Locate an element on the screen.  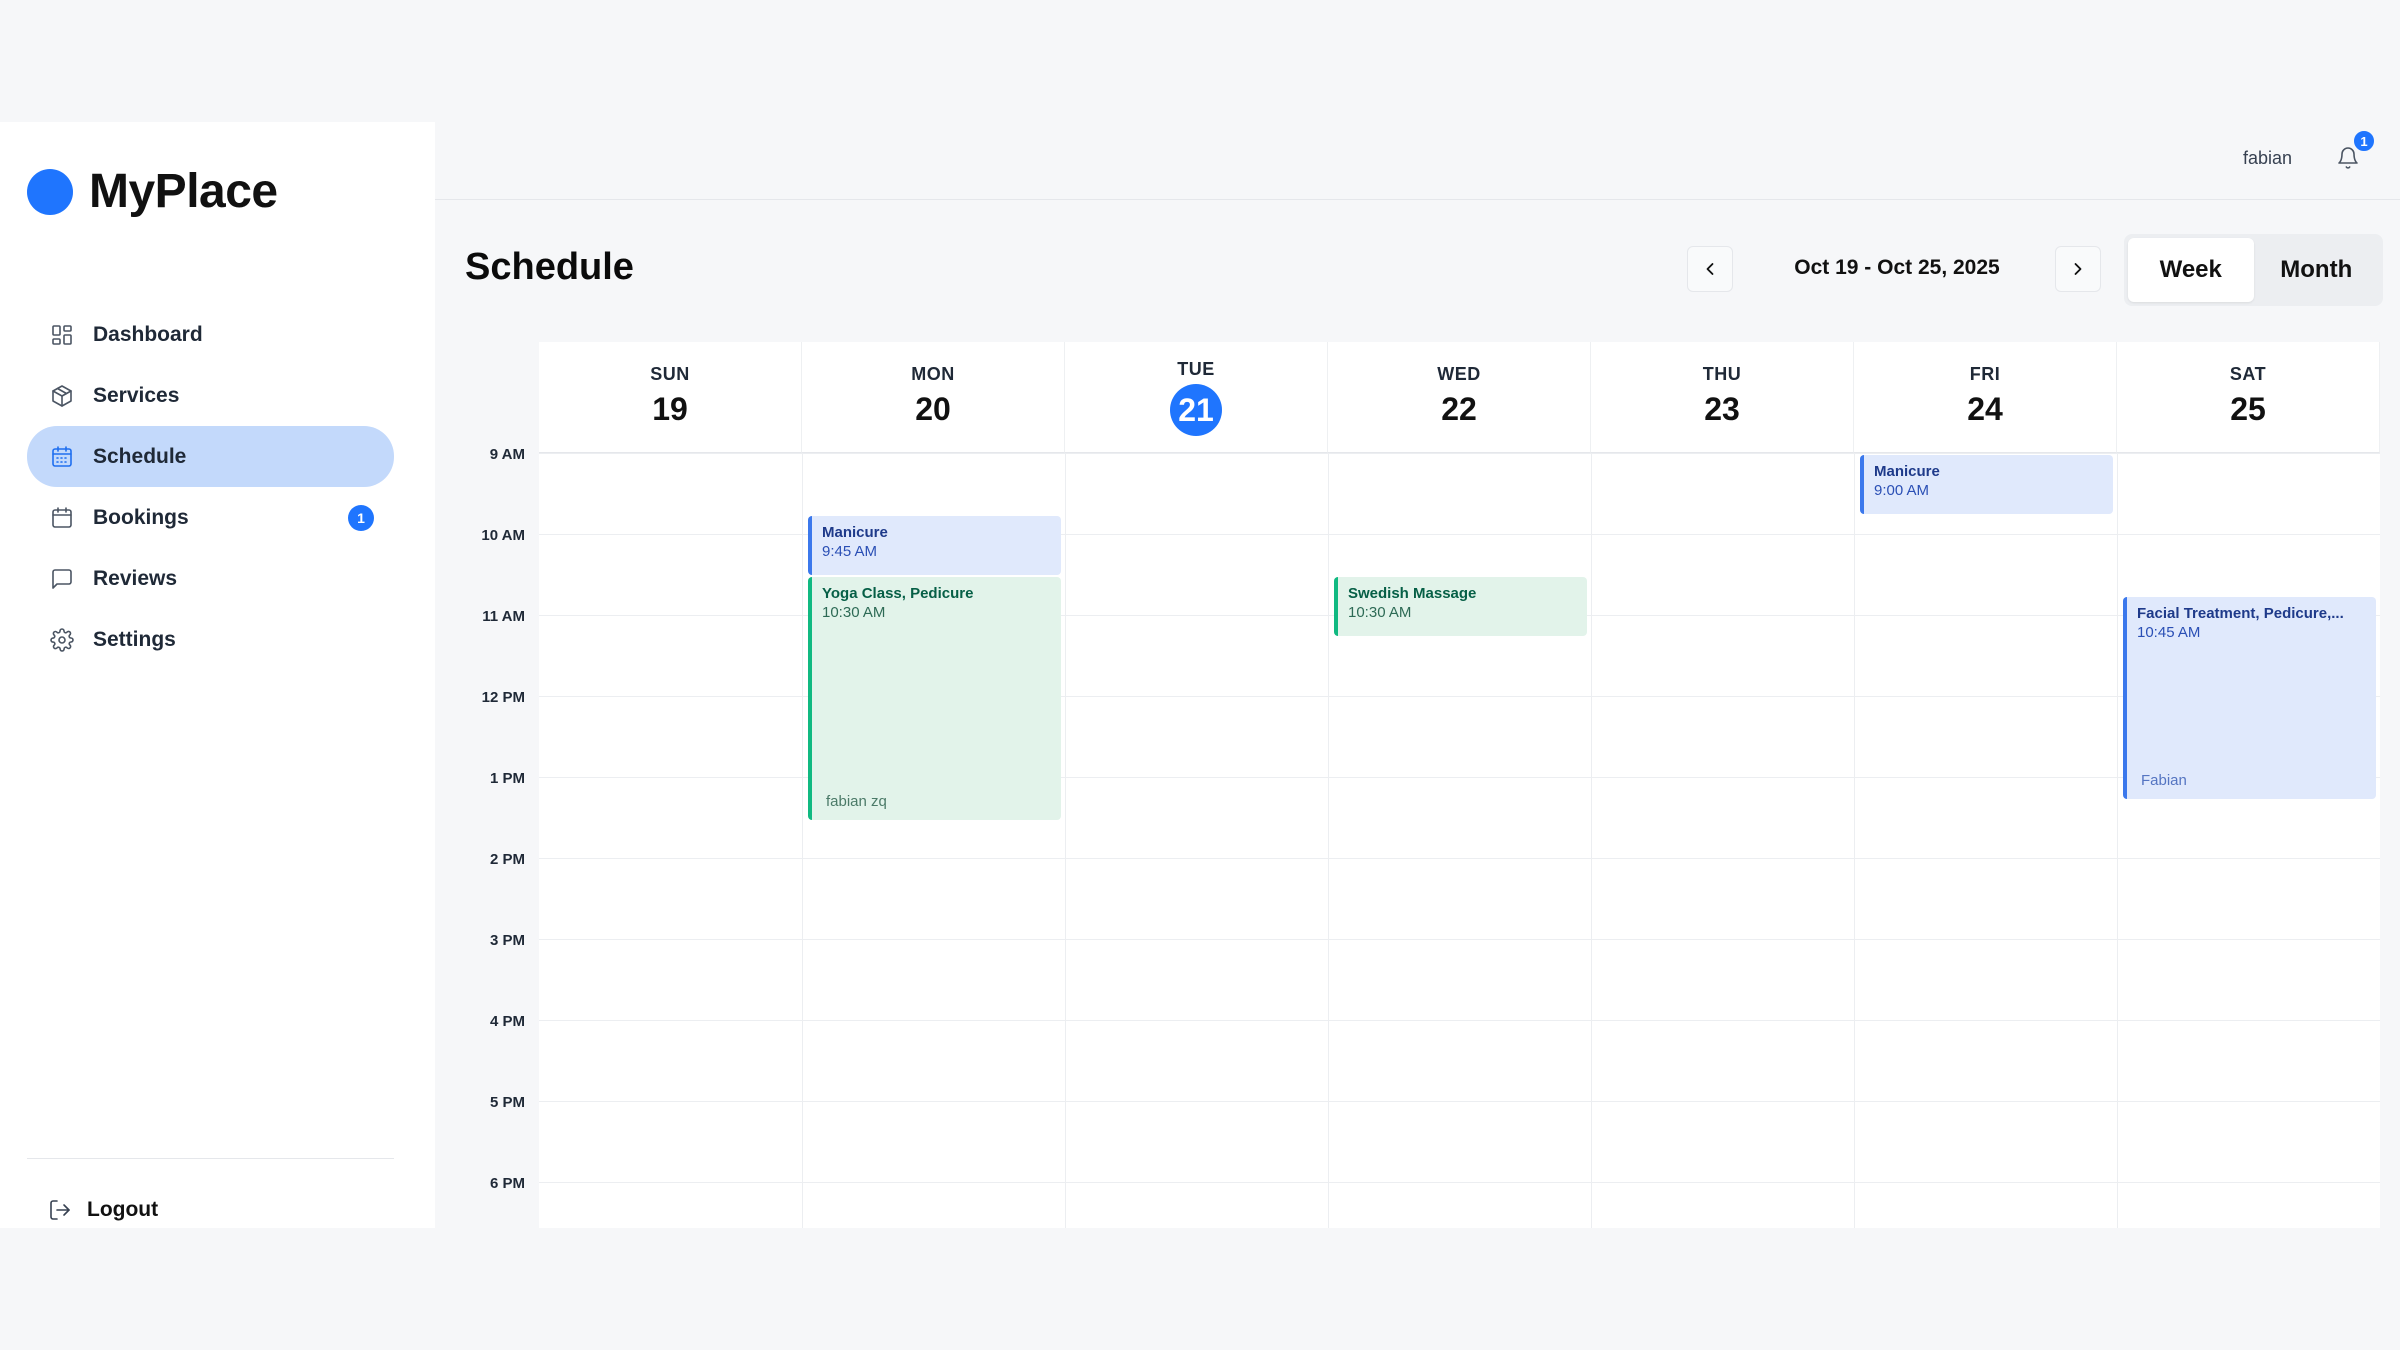
previous-week-button is located at coordinates (1710, 269).